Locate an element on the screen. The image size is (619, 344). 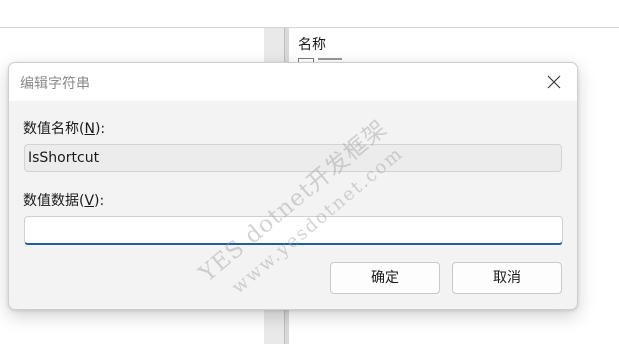
dialog-title: 编辑字符串 is located at coordinates (55, 84).